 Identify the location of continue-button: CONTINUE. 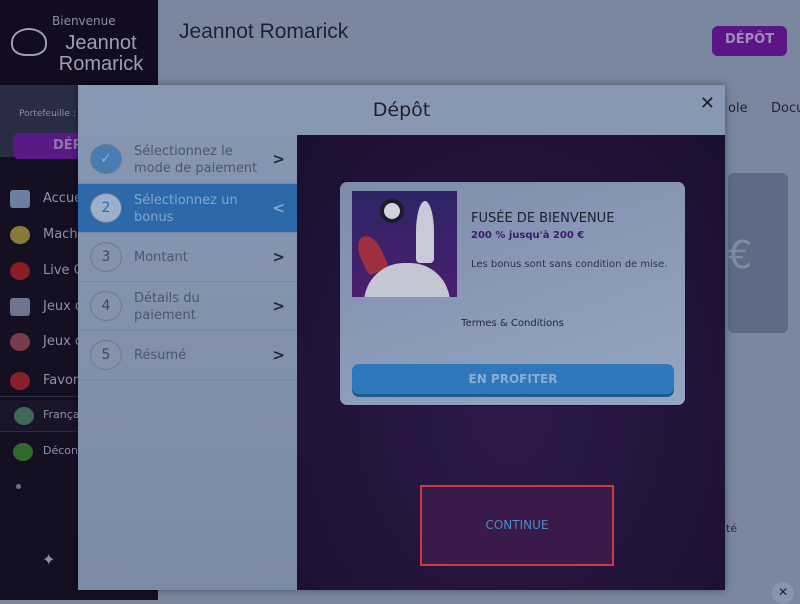
(517, 525).